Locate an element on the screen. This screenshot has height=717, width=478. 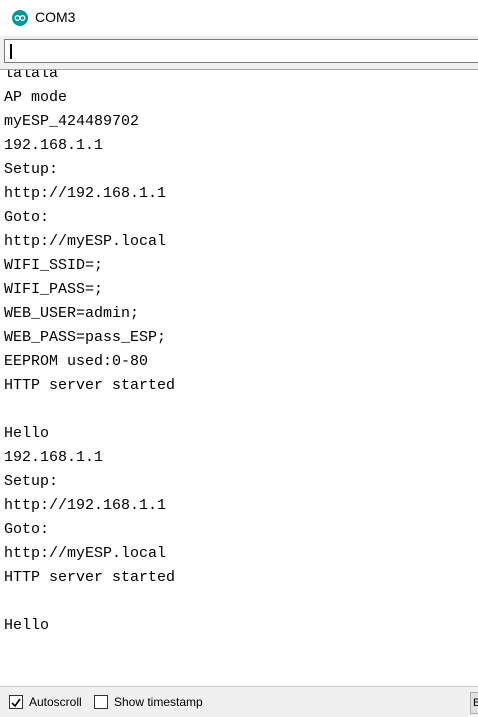
arduino-icon is located at coordinates (20, 18).